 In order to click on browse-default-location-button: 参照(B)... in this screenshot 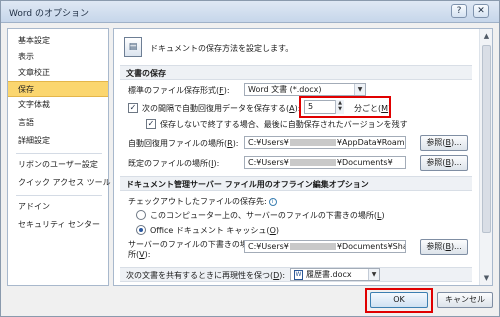, I will do `click(444, 163)`.